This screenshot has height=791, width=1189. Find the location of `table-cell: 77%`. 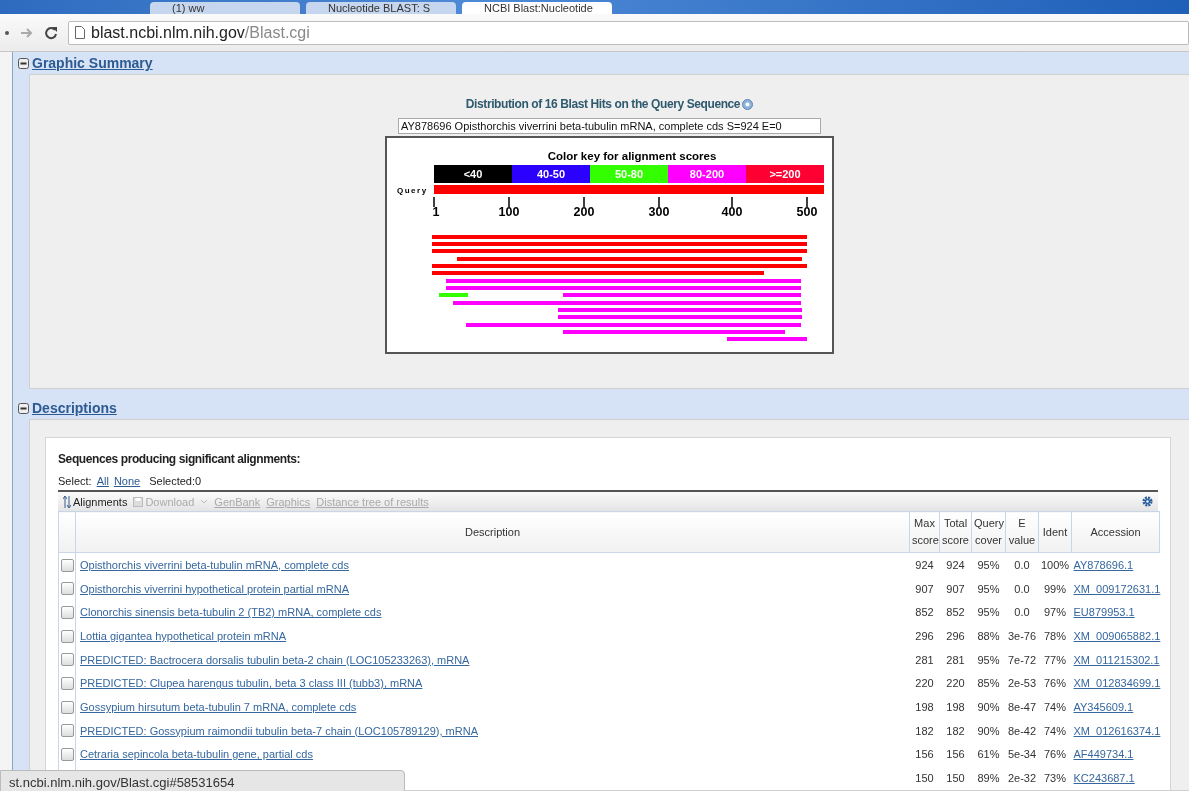

table-cell: 77% is located at coordinates (1055, 659).